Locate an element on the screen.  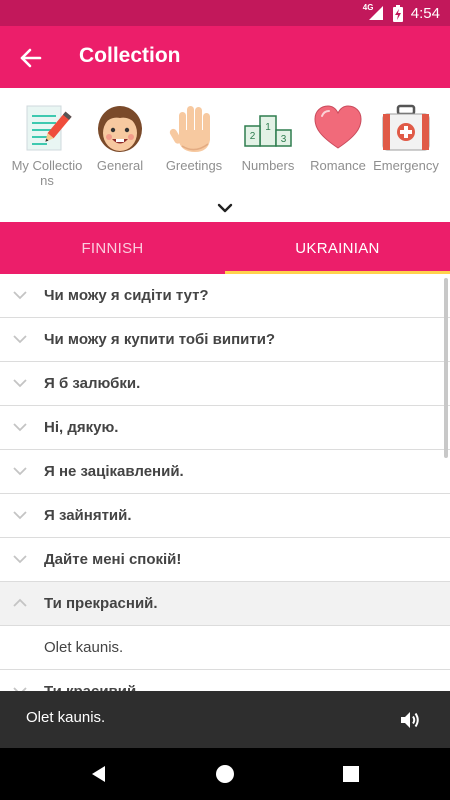
phrase-row: Чи можу я купити тобі випити? is located at coordinates (225, 340).